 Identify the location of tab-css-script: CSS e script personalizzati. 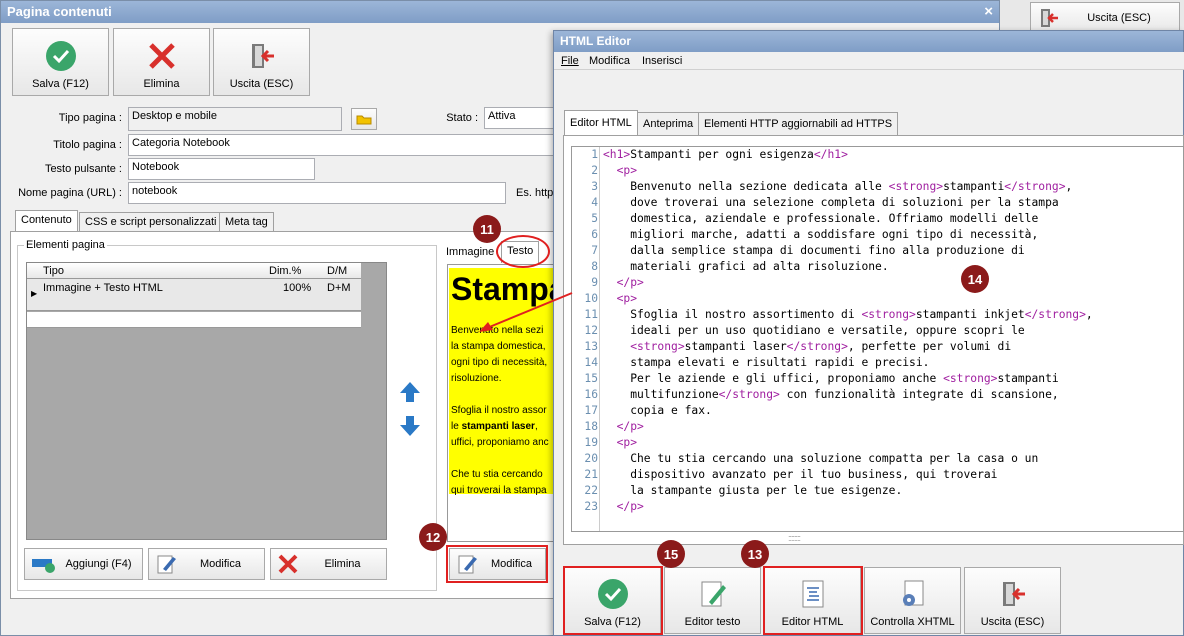
(151, 222).